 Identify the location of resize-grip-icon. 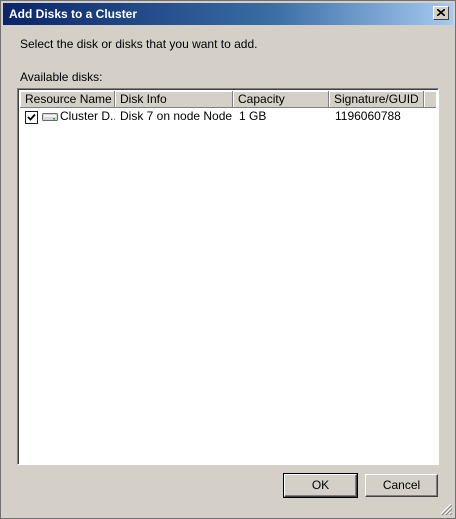
(446, 509).